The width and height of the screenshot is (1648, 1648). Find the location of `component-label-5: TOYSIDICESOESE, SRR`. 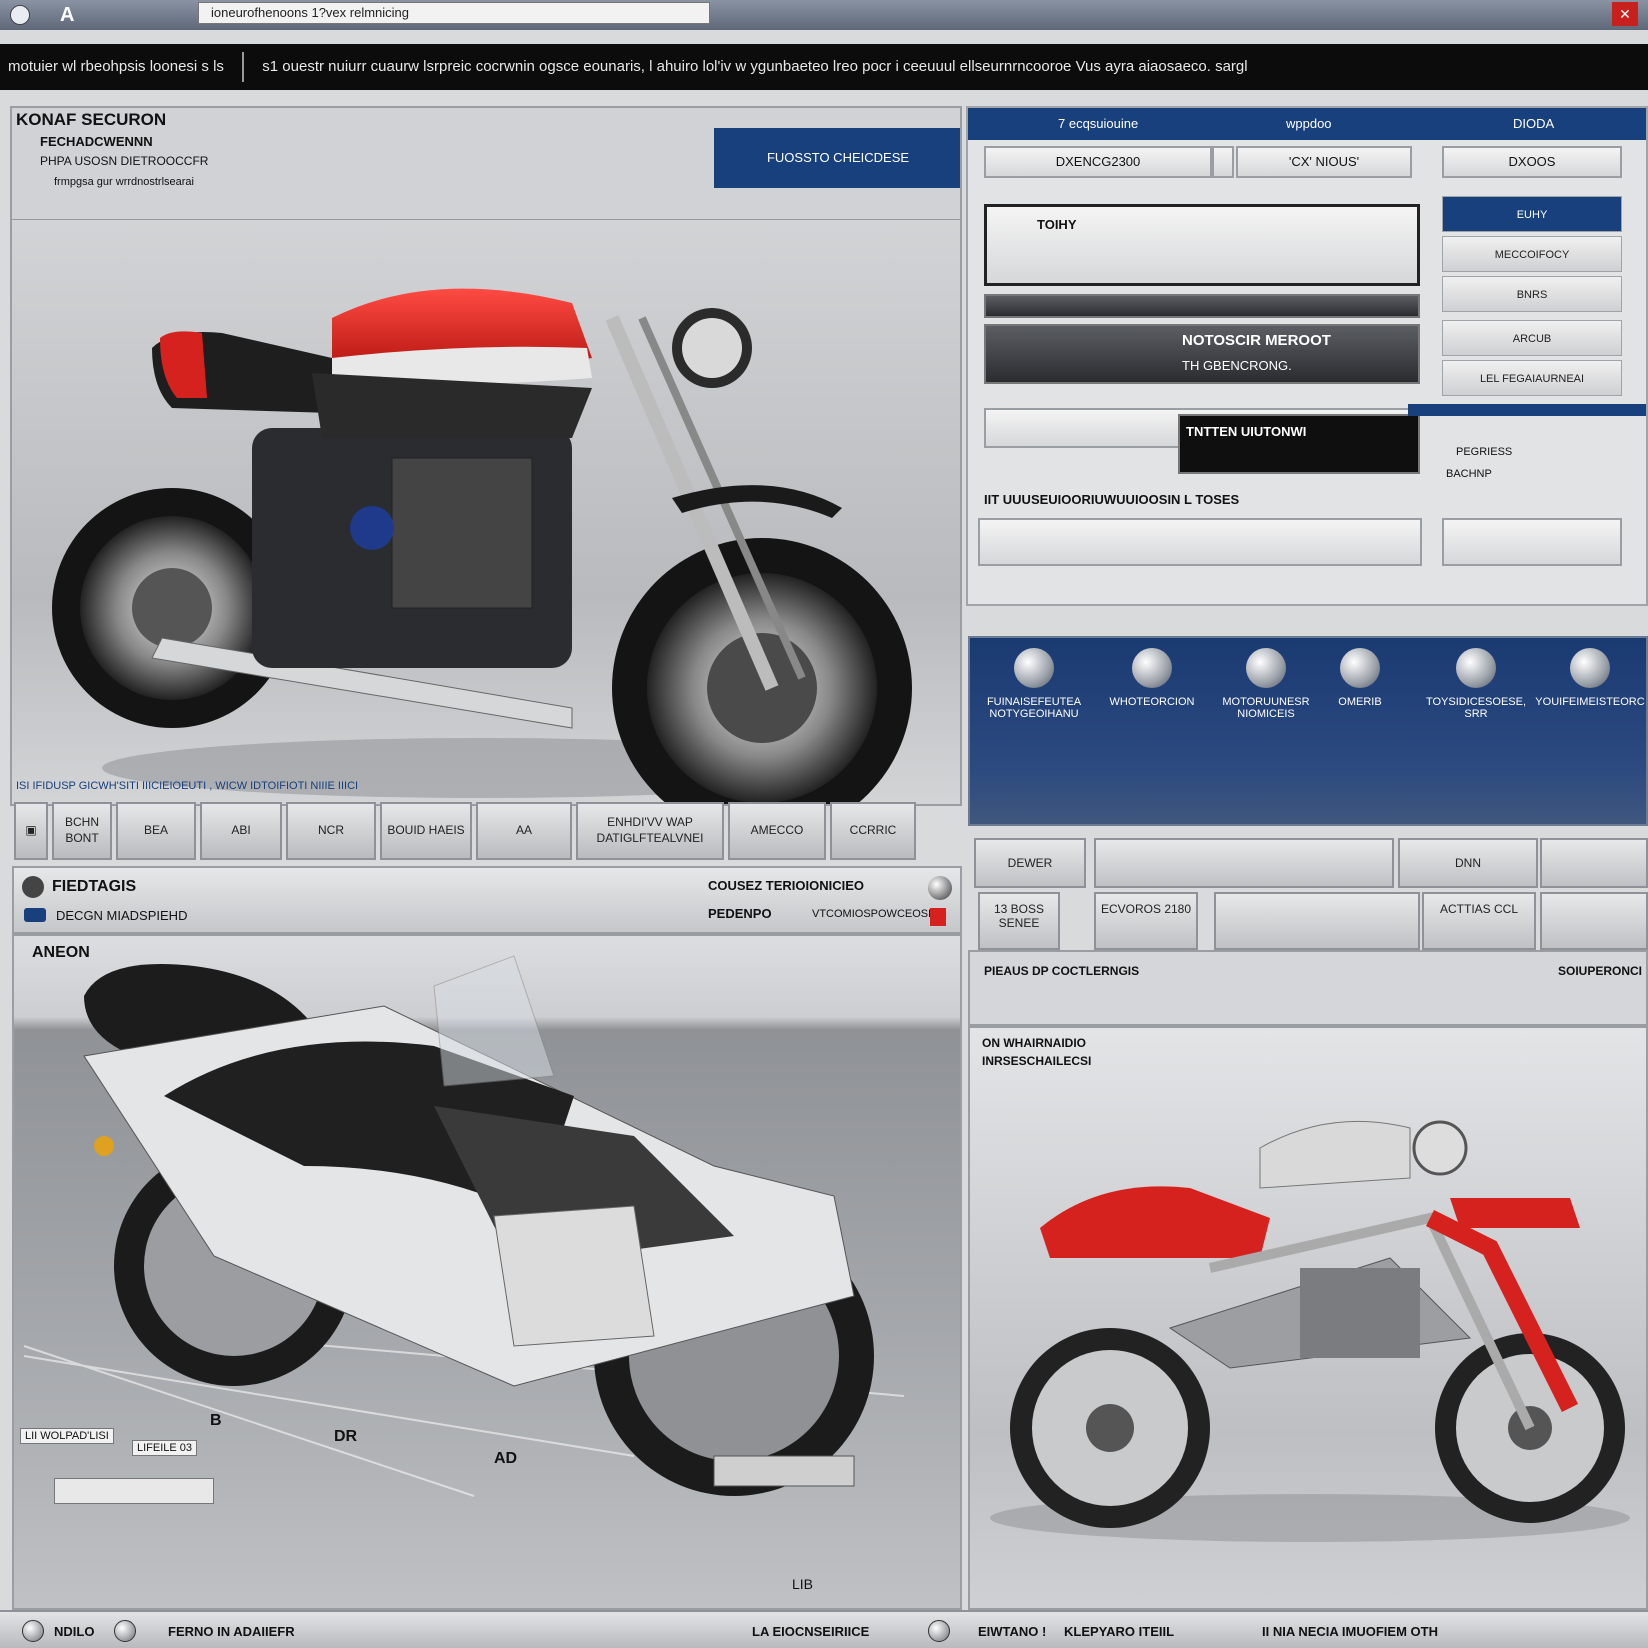

component-label-5: TOYSIDICESOESE, SRR is located at coordinates (1476, 708).